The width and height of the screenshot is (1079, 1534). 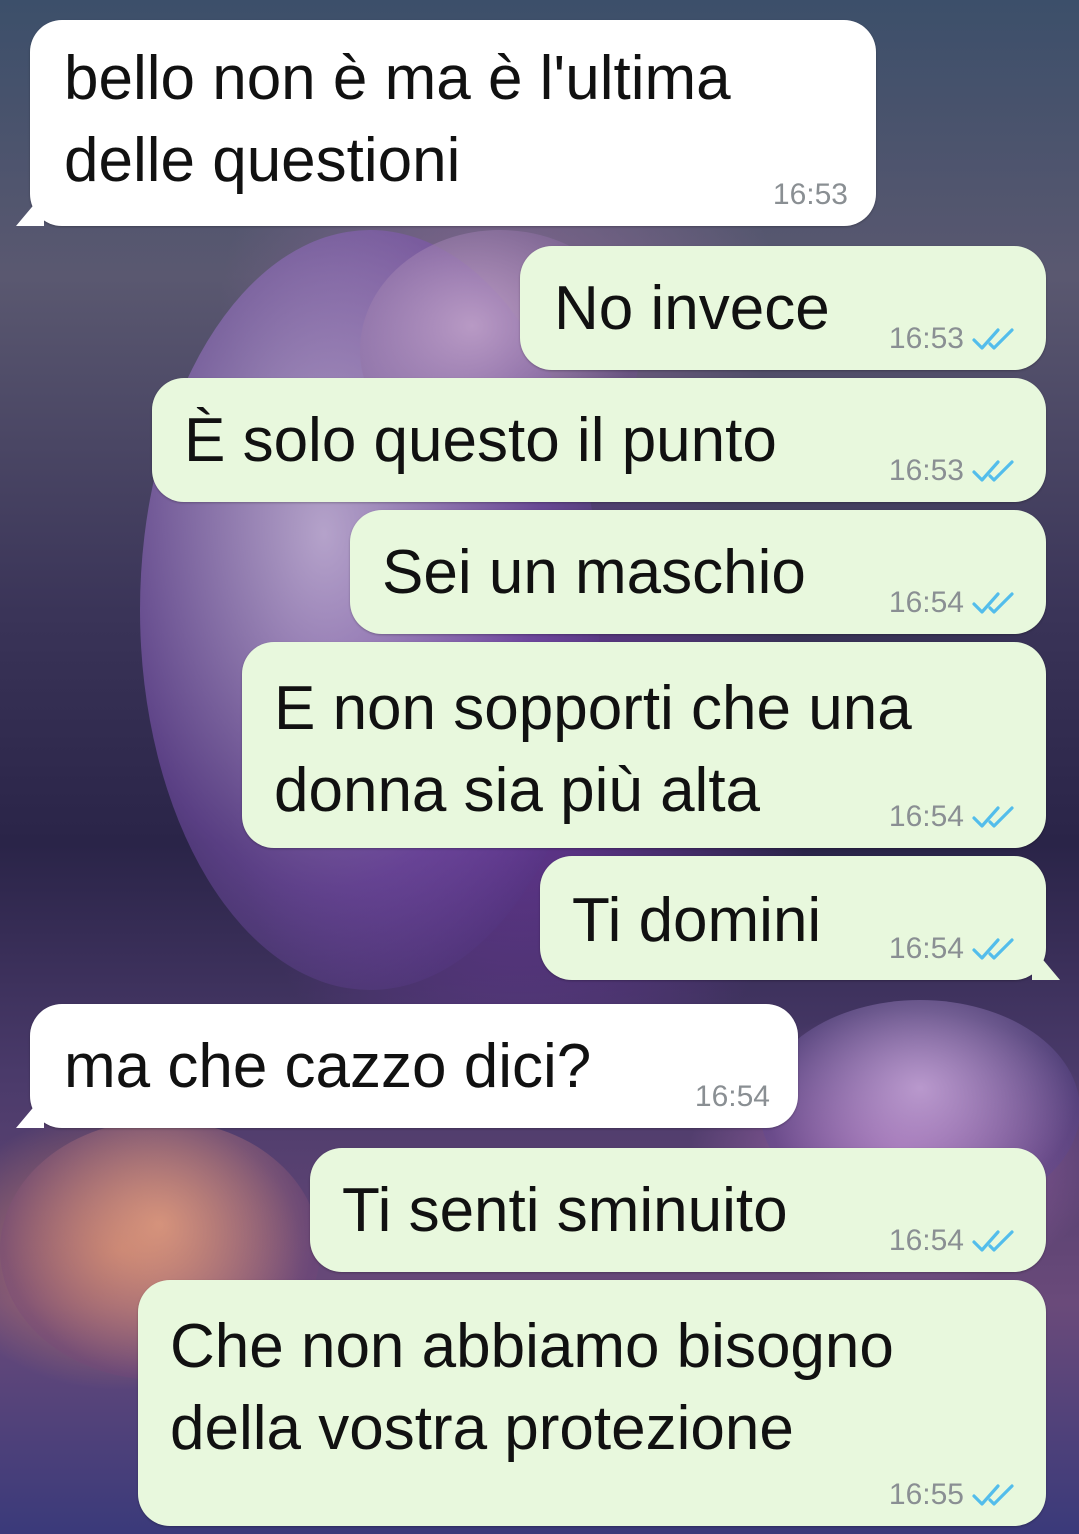 I want to click on message-bubble-incoming: ma che cazzo dici? 16:54, so click(x=414, y=1066).